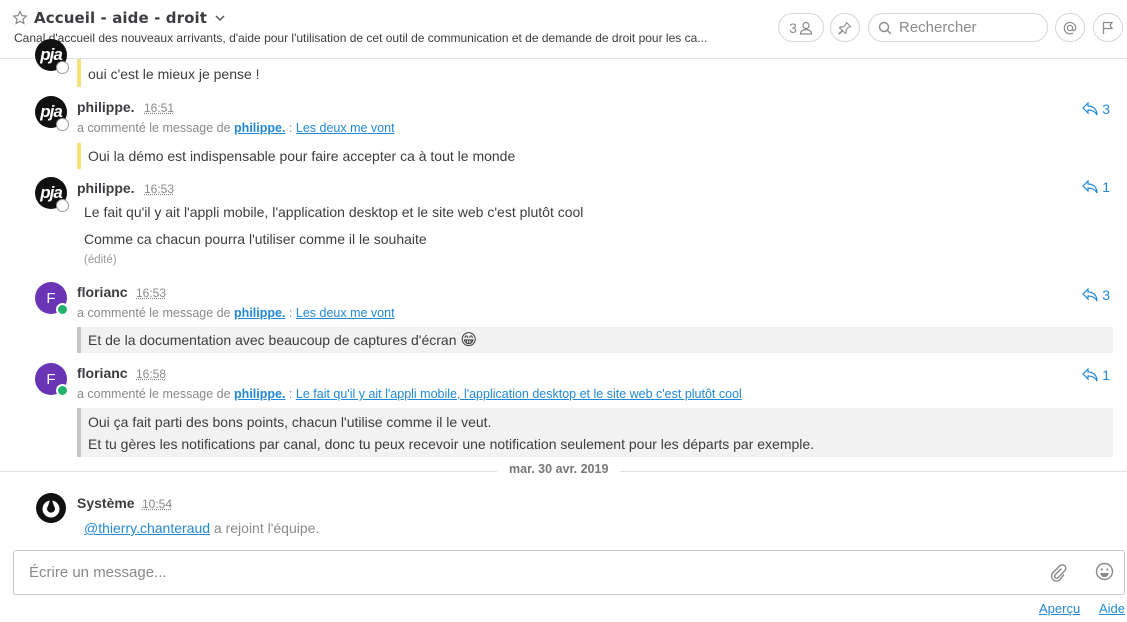  I want to click on post-time: 16:58, so click(151, 374).